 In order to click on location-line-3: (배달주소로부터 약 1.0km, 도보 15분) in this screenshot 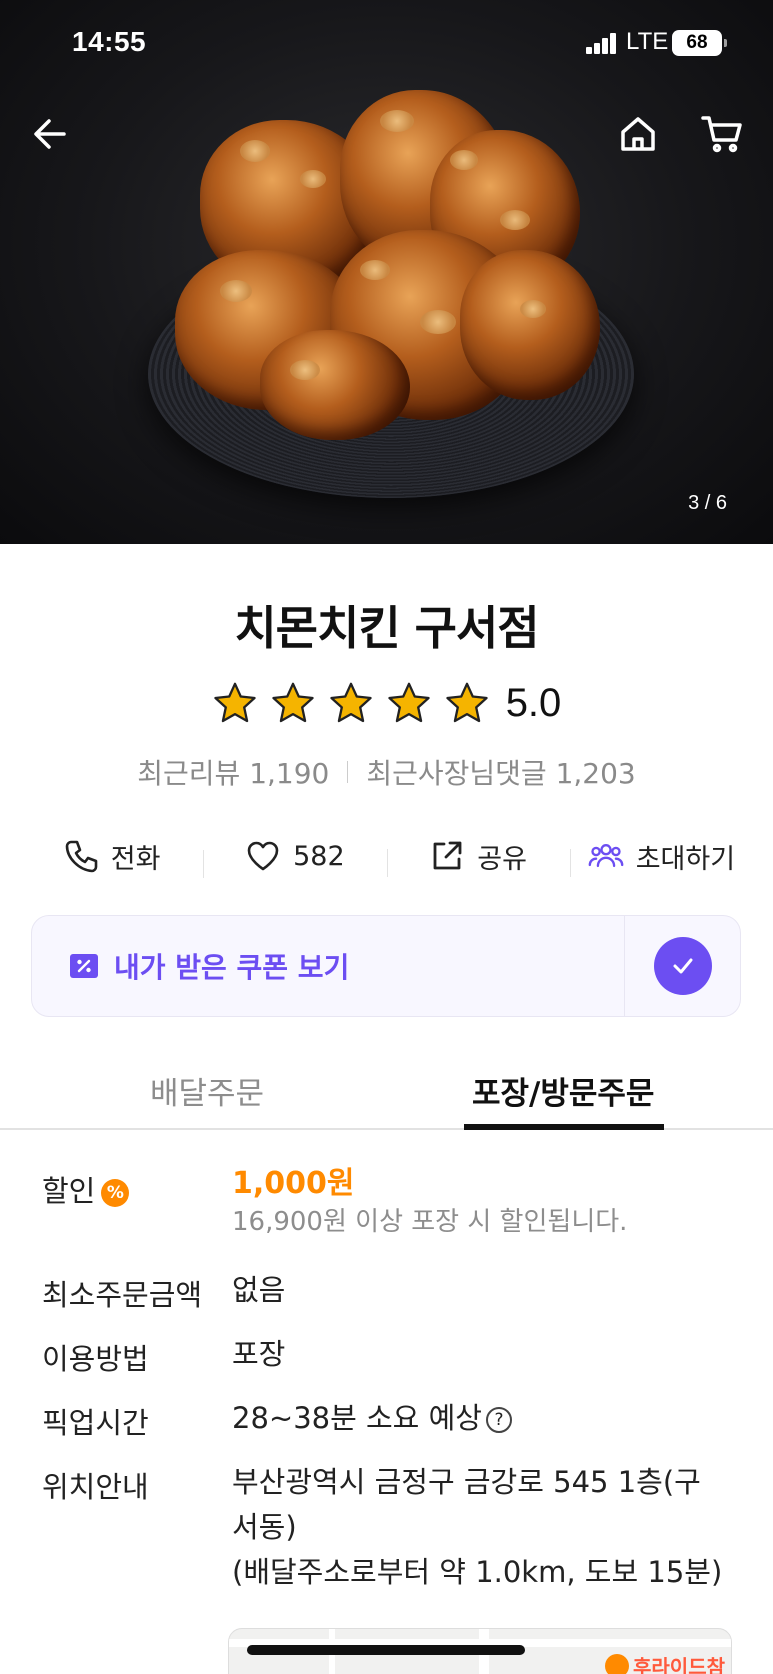, I will do `click(477, 1572)`.